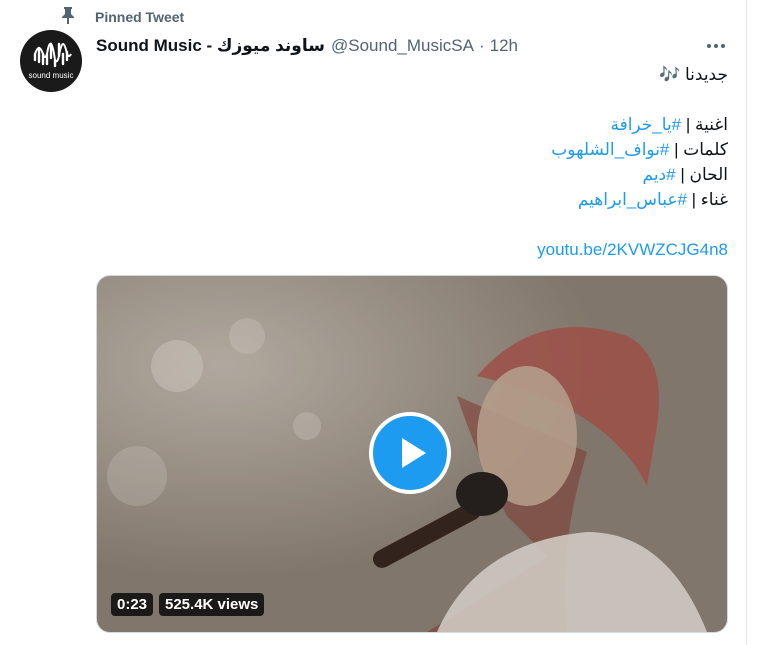 This screenshot has height=645, width=761. I want to click on hashtag-singer: #عباس_ابراهيم, so click(632, 199).